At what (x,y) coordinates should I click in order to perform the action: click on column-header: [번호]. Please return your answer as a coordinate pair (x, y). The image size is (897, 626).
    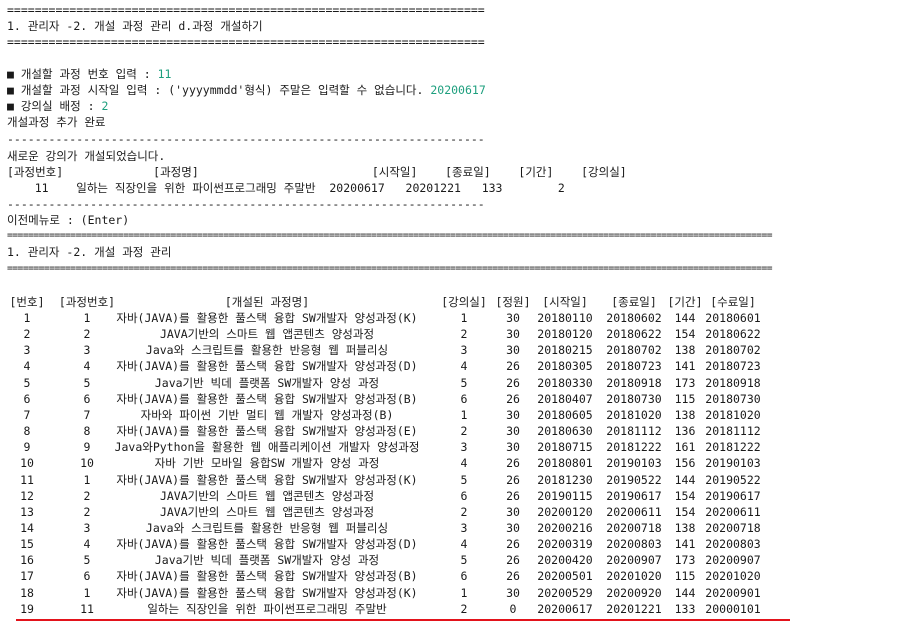
    Looking at the image, I should click on (27, 302).